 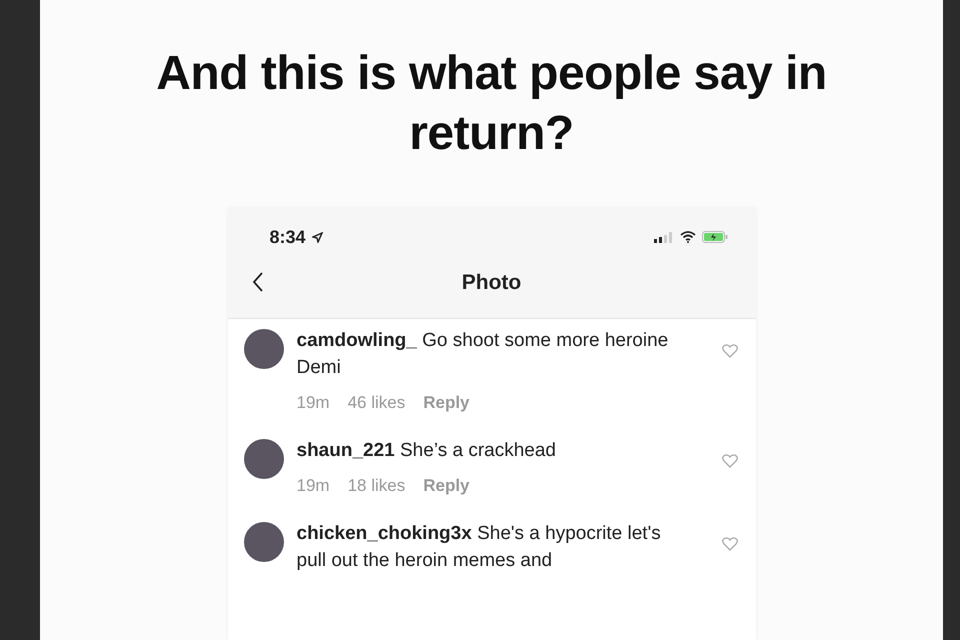 What do you see at coordinates (483, 354) in the screenshot?
I see `comment-text: camdowling_ Go shoot some more heroine Demi` at bounding box center [483, 354].